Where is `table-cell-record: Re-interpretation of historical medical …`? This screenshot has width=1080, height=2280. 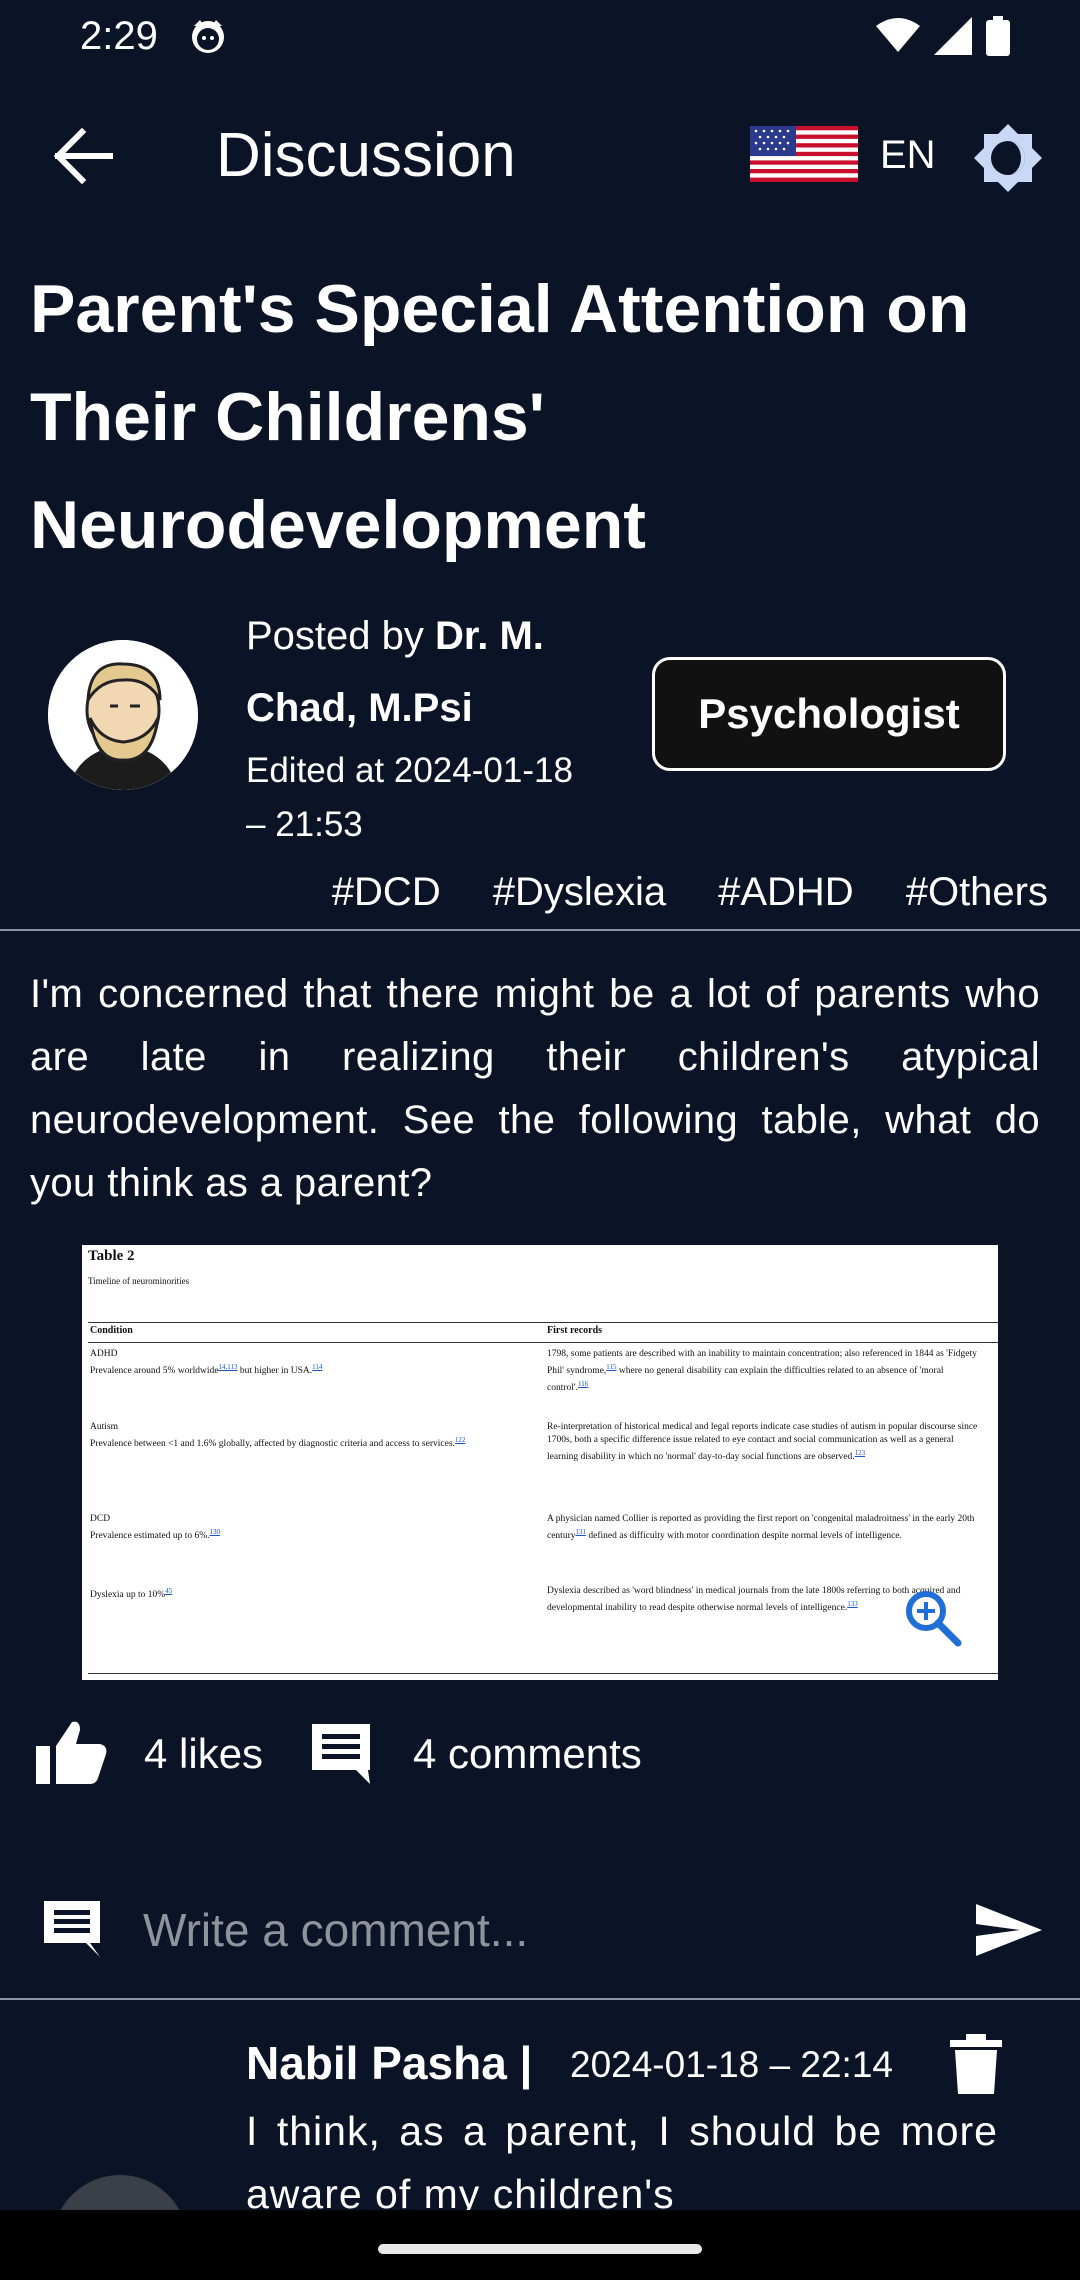
table-cell-record: Re-interpretation of historical medical … is located at coordinates (762, 1442).